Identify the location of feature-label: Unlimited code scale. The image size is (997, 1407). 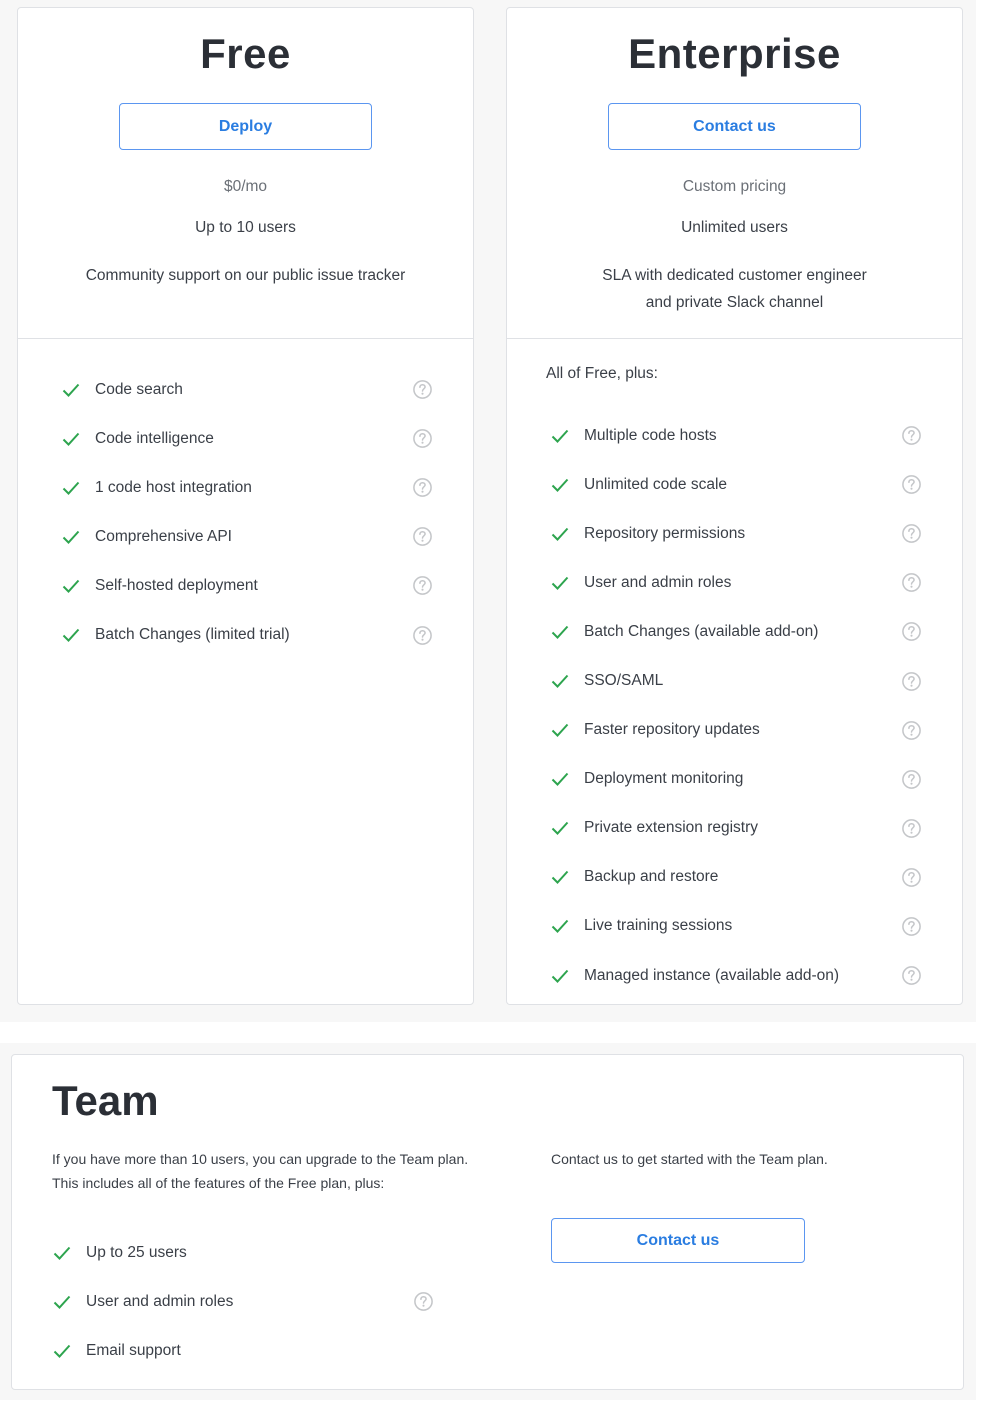
(656, 484).